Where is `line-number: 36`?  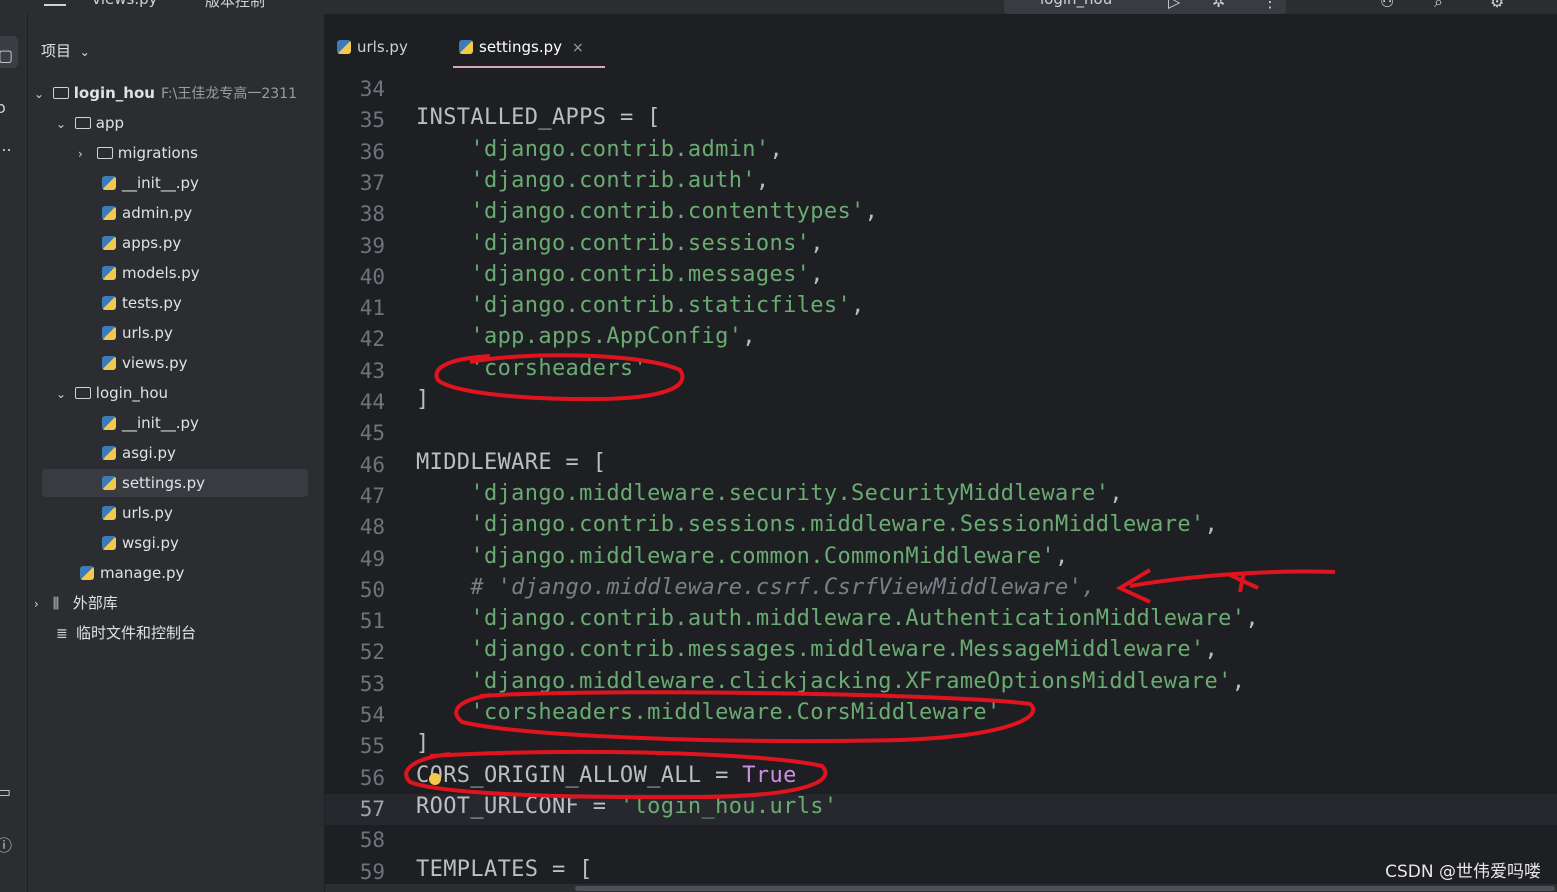
line-number: 36 is located at coordinates (355, 152).